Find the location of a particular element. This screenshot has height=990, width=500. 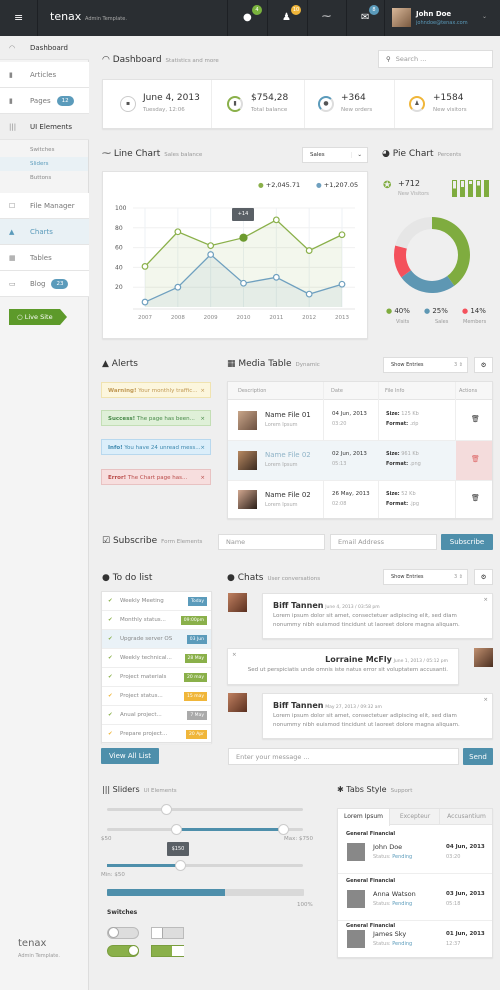

todo-item: ✔ Project status... 15 may is located at coordinates (156, 696).